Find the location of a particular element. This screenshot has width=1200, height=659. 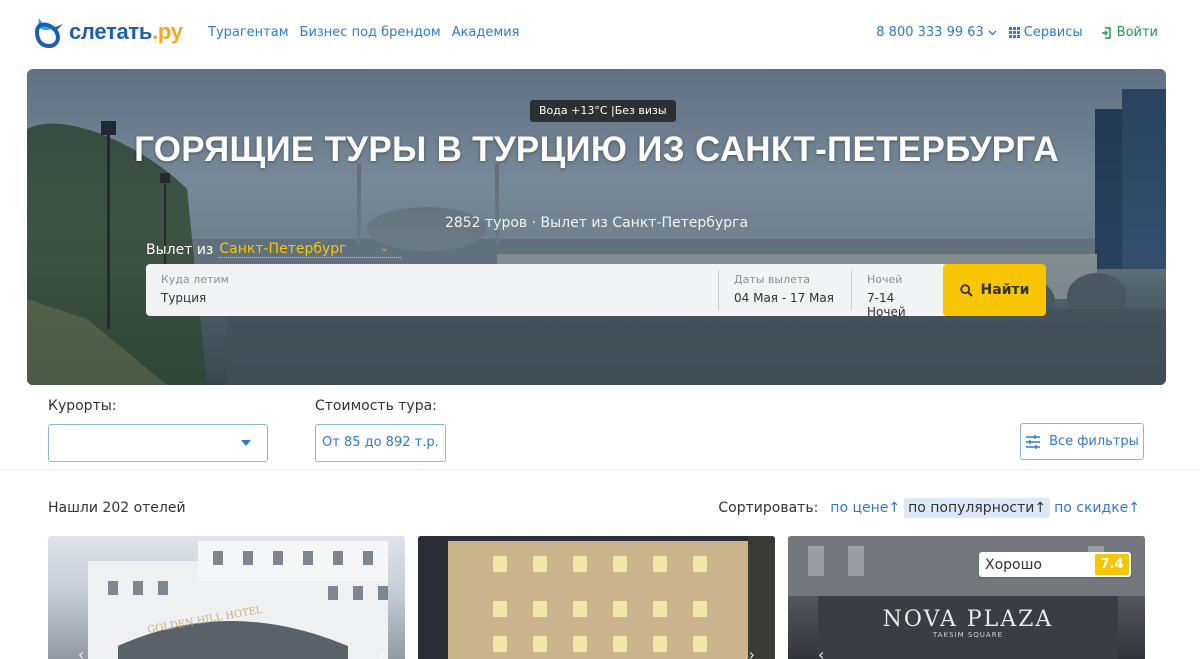

search-button: Найти is located at coordinates (994, 290).